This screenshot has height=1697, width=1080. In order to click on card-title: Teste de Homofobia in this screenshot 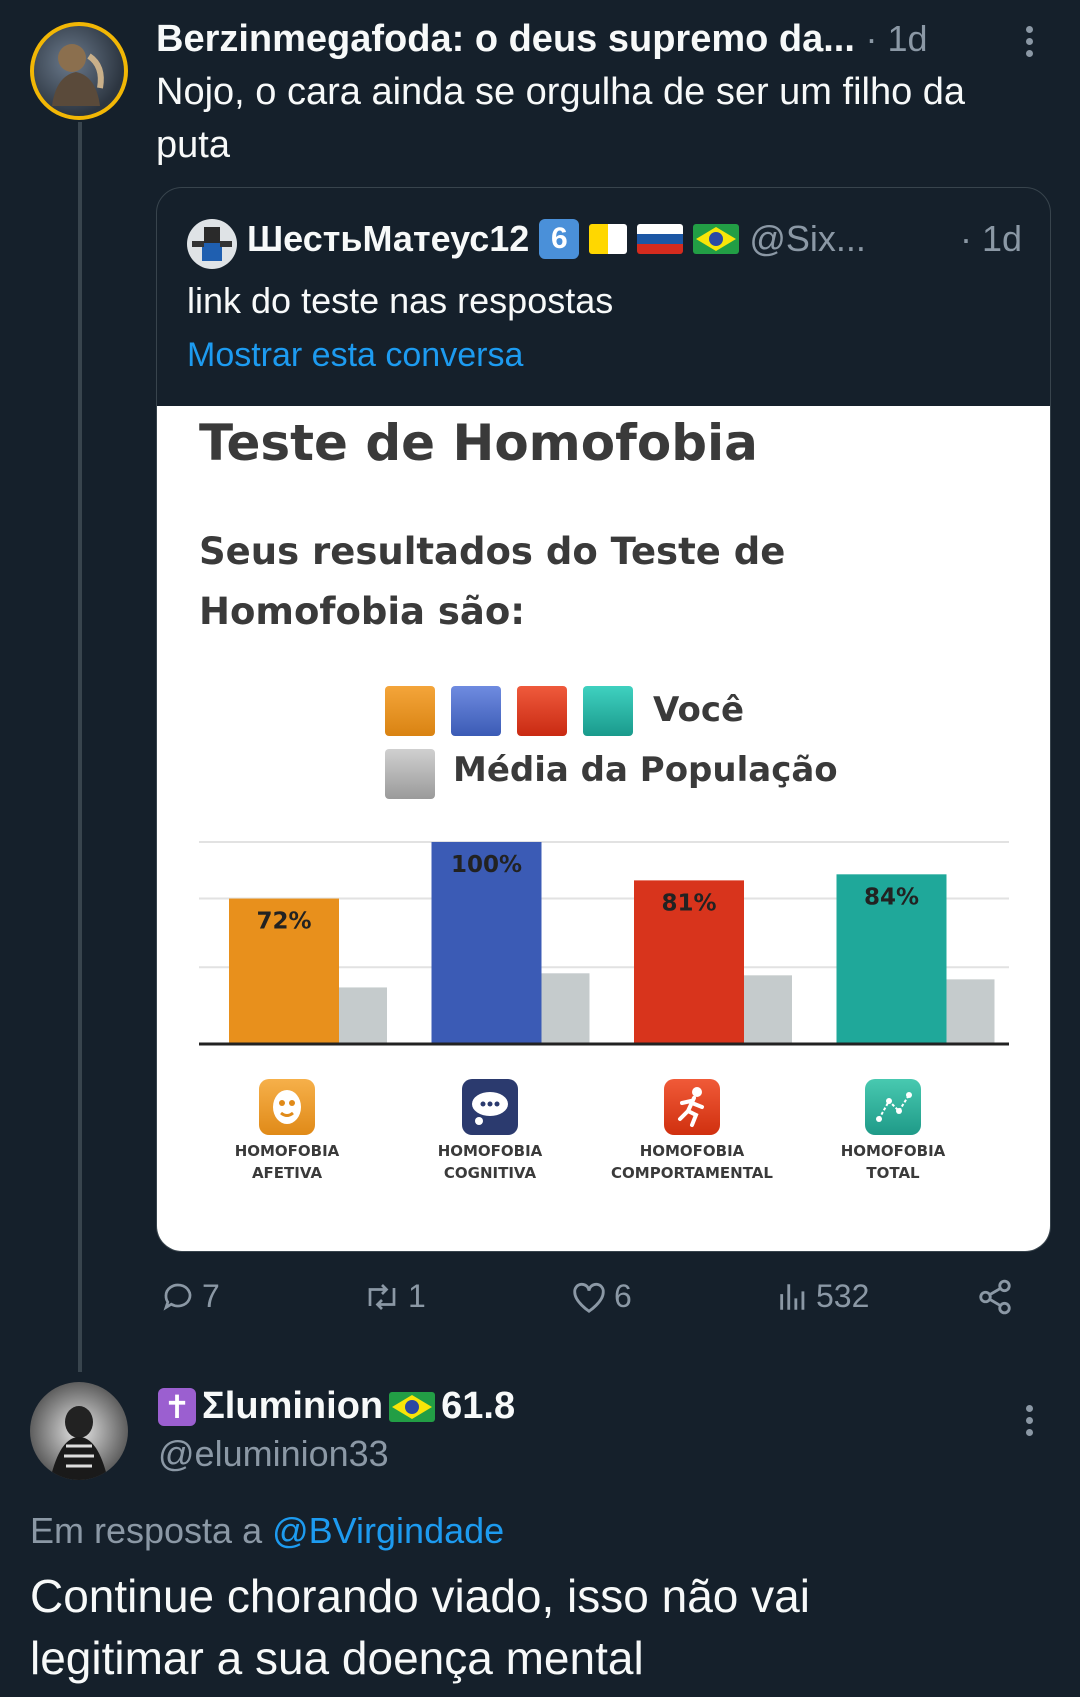, I will do `click(478, 443)`.